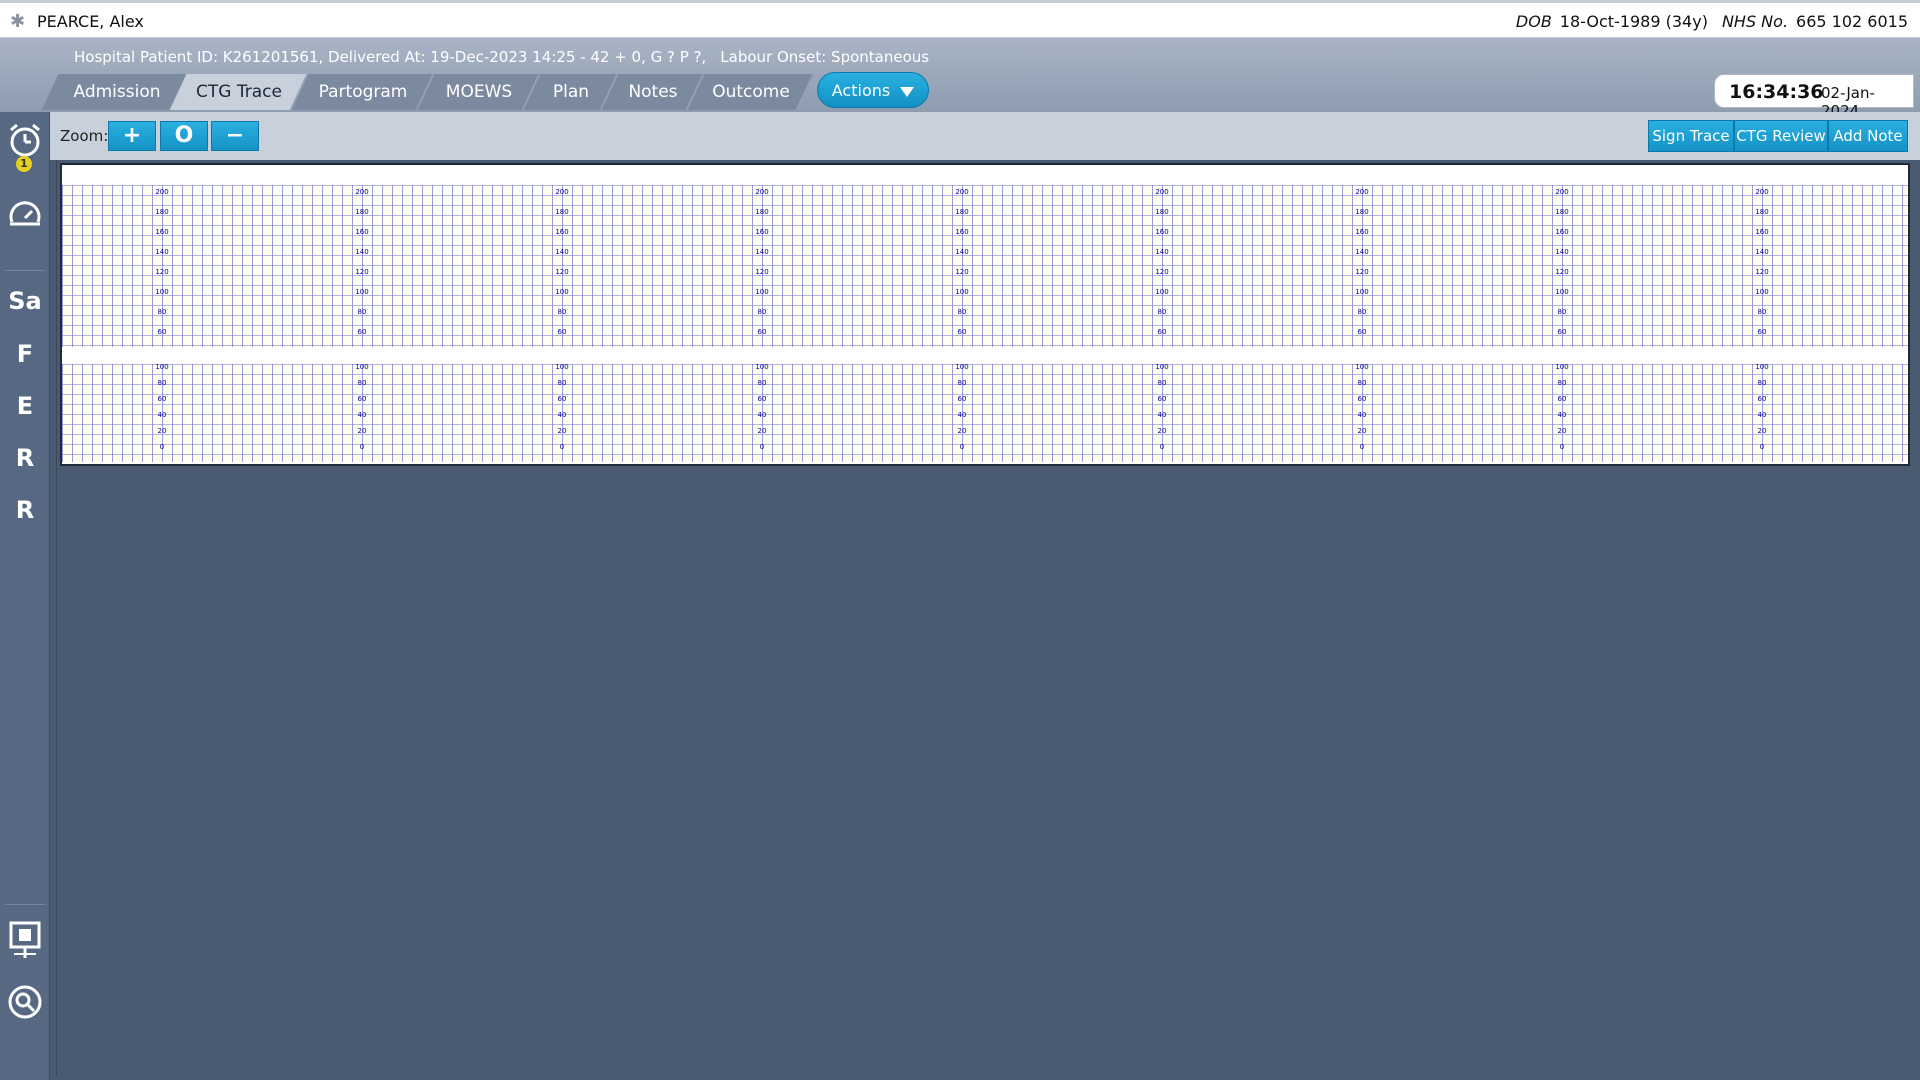 The width and height of the screenshot is (1920, 1080). I want to click on search-icon, so click(25, 1006).